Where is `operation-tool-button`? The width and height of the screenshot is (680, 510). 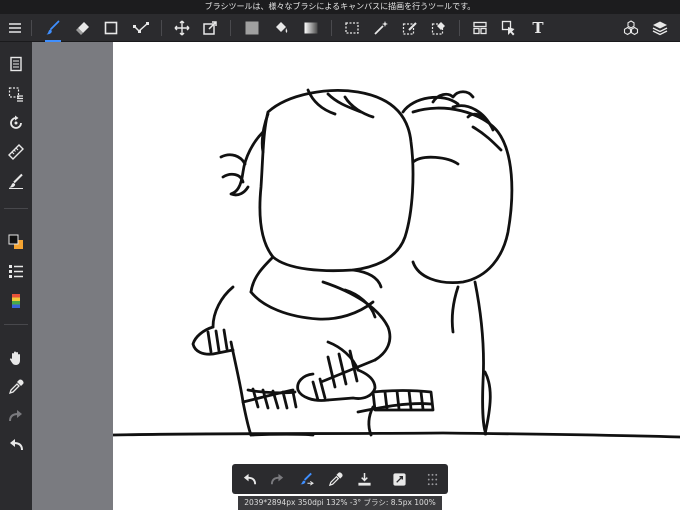 operation-tool-button is located at coordinates (509, 28).